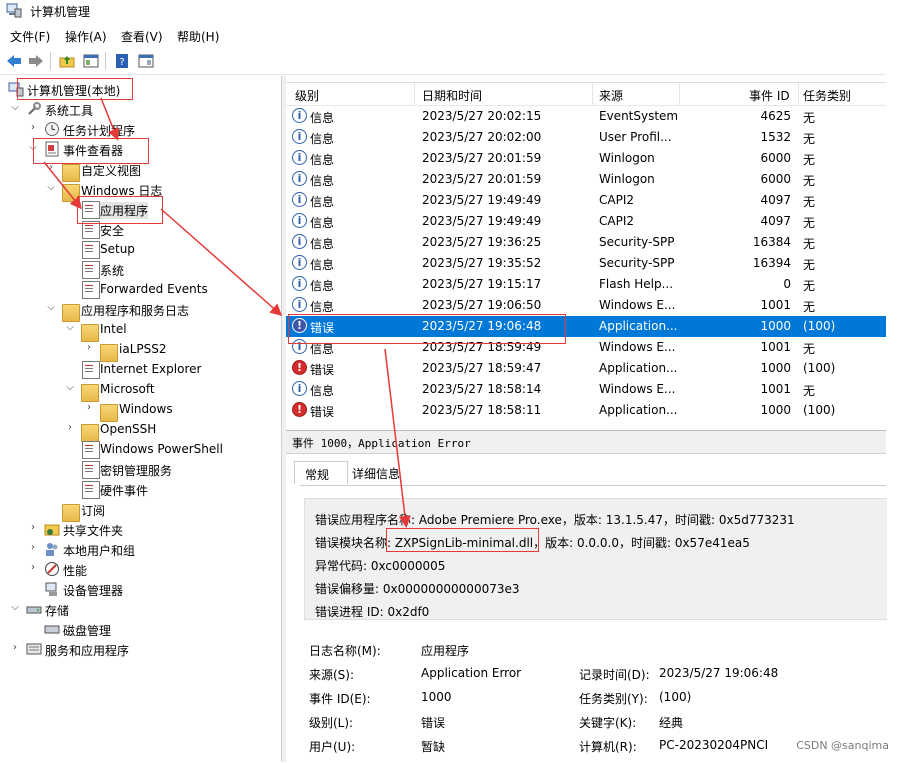 This screenshot has width=903, height=763. Describe the element at coordinates (198, 36) in the screenshot. I see `menu-help: 帮助(H)` at that location.